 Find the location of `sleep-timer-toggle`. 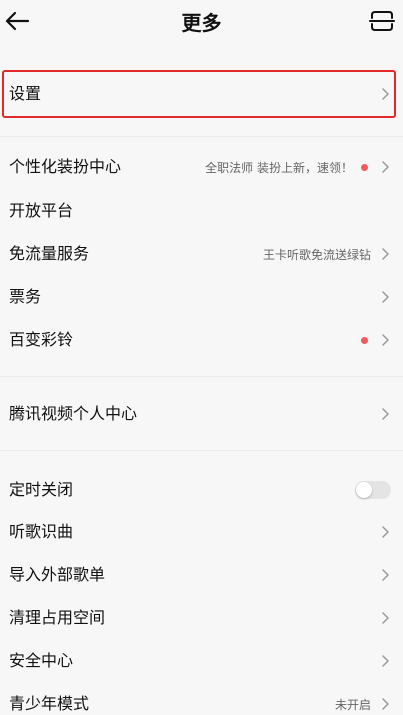

sleep-timer-toggle is located at coordinates (373, 490).